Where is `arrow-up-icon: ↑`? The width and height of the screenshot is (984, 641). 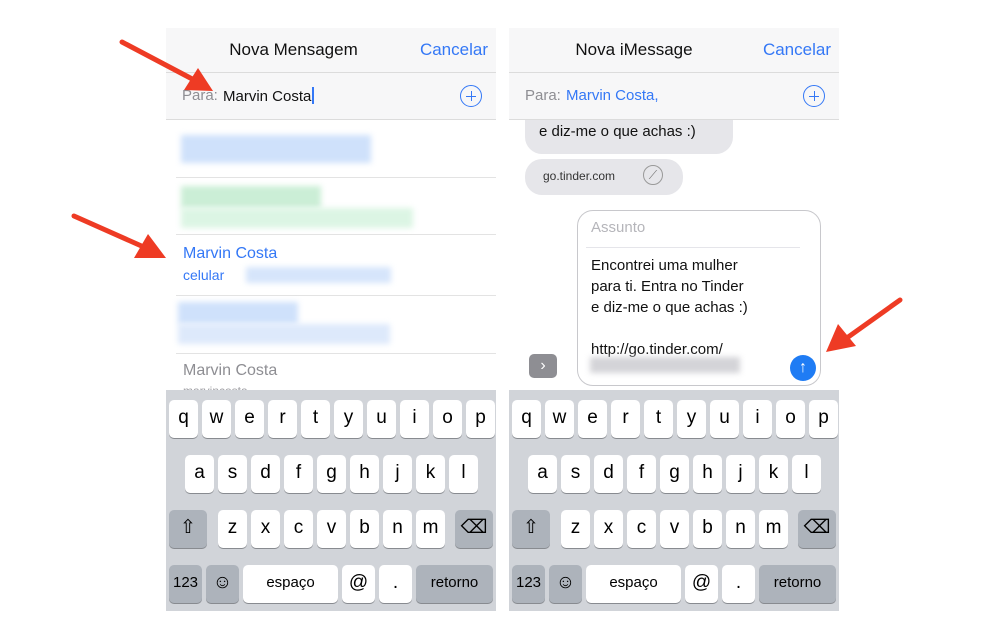 arrow-up-icon: ↑ is located at coordinates (803, 367).